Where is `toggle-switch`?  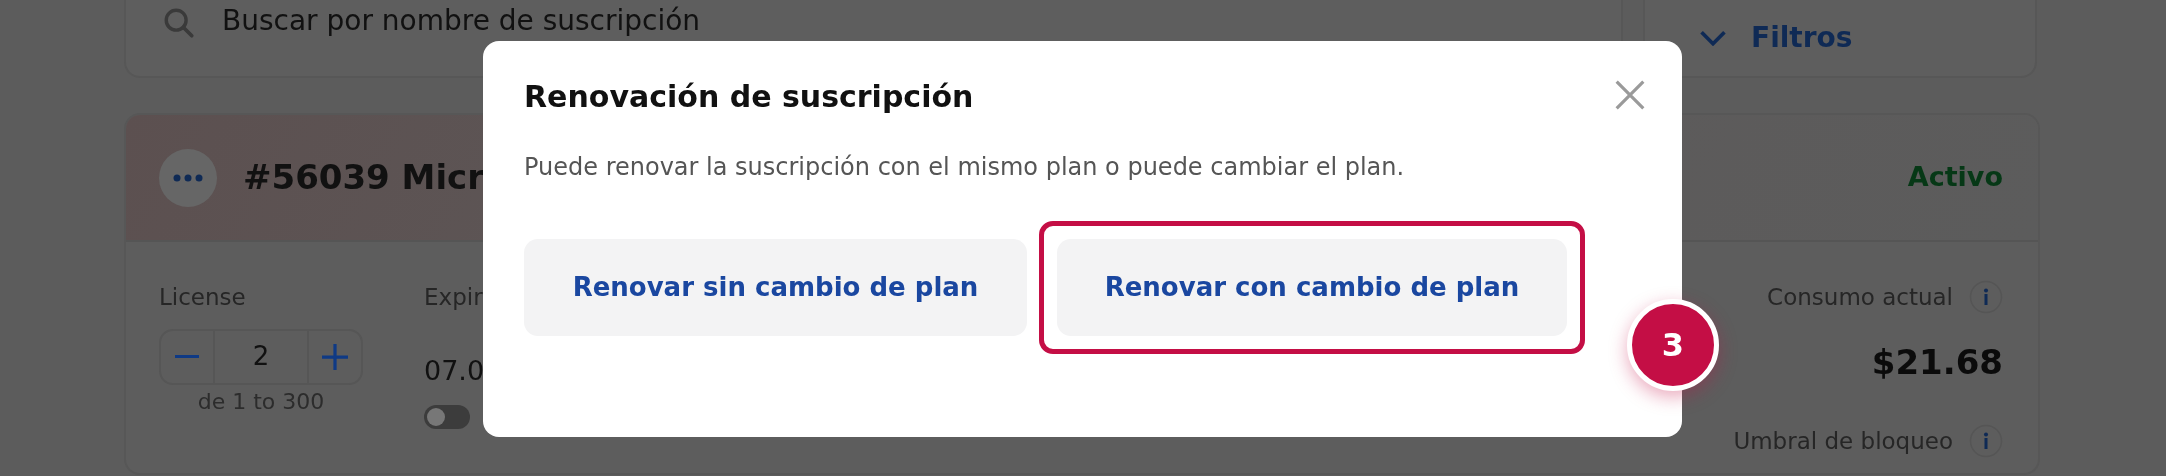
toggle-switch is located at coordinates (447, 417).